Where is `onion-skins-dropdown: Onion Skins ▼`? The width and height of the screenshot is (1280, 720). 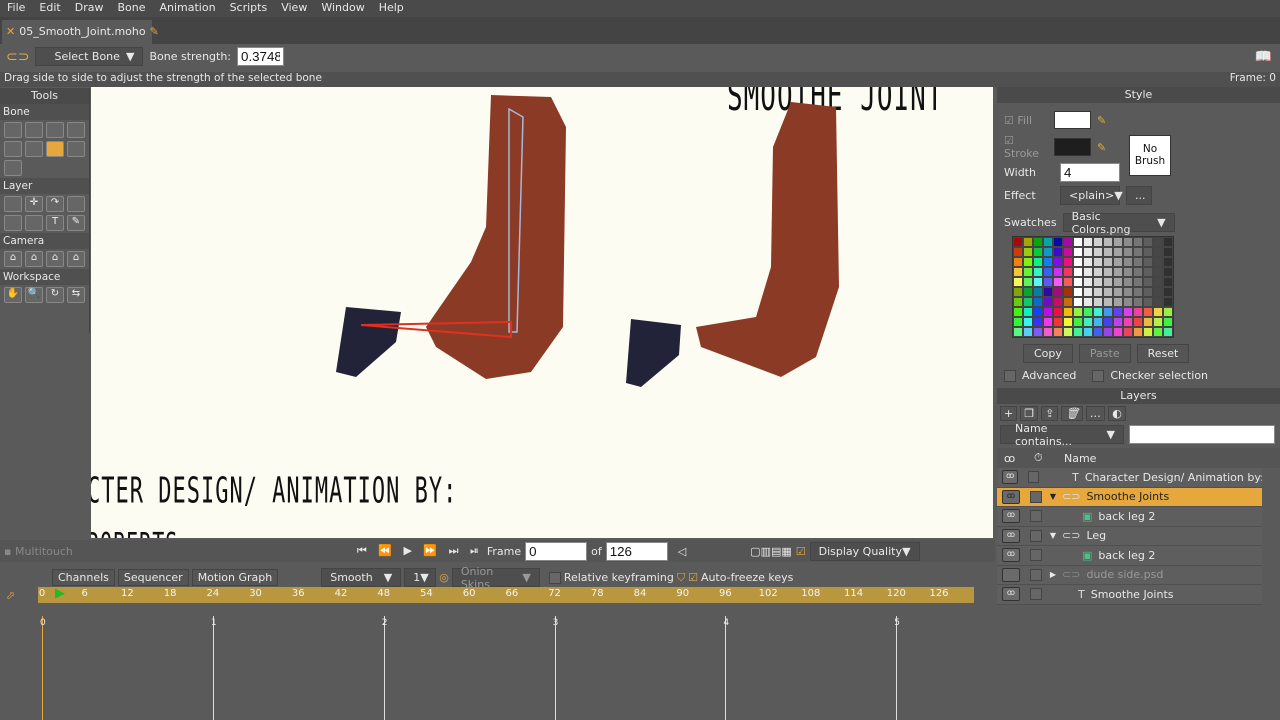 onion-skins-dropdown: Onion Skins ▼ is located at coordinates (495, 578).